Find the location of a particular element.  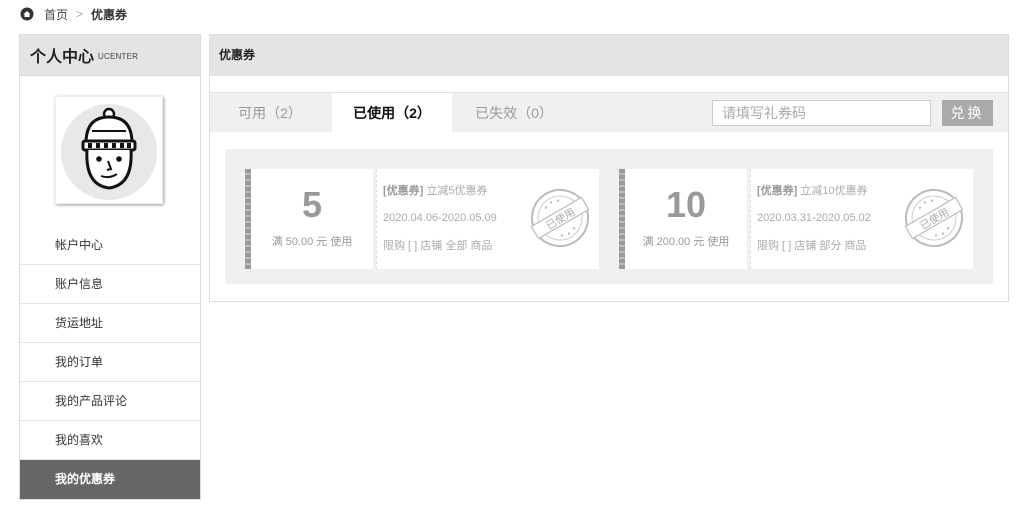

coupon-name: 立减10优惠券 is located at coordinates (834, 191).